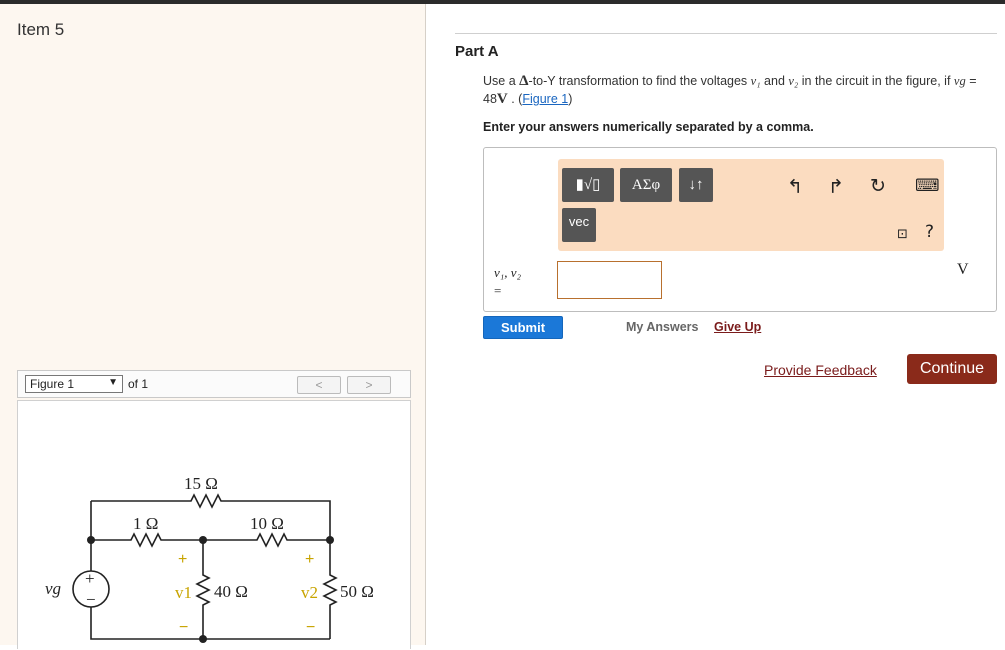  What do you see at coordinates (952, 369) in the screenshot?
I see `continue-button: Continue` at bounding box center [952, 369].